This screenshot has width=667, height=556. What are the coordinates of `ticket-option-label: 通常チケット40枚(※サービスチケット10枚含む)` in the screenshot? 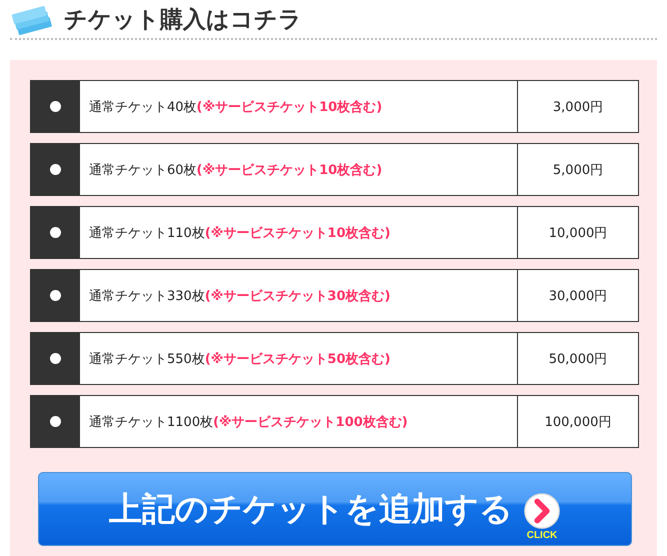 It's located at (299, 106).